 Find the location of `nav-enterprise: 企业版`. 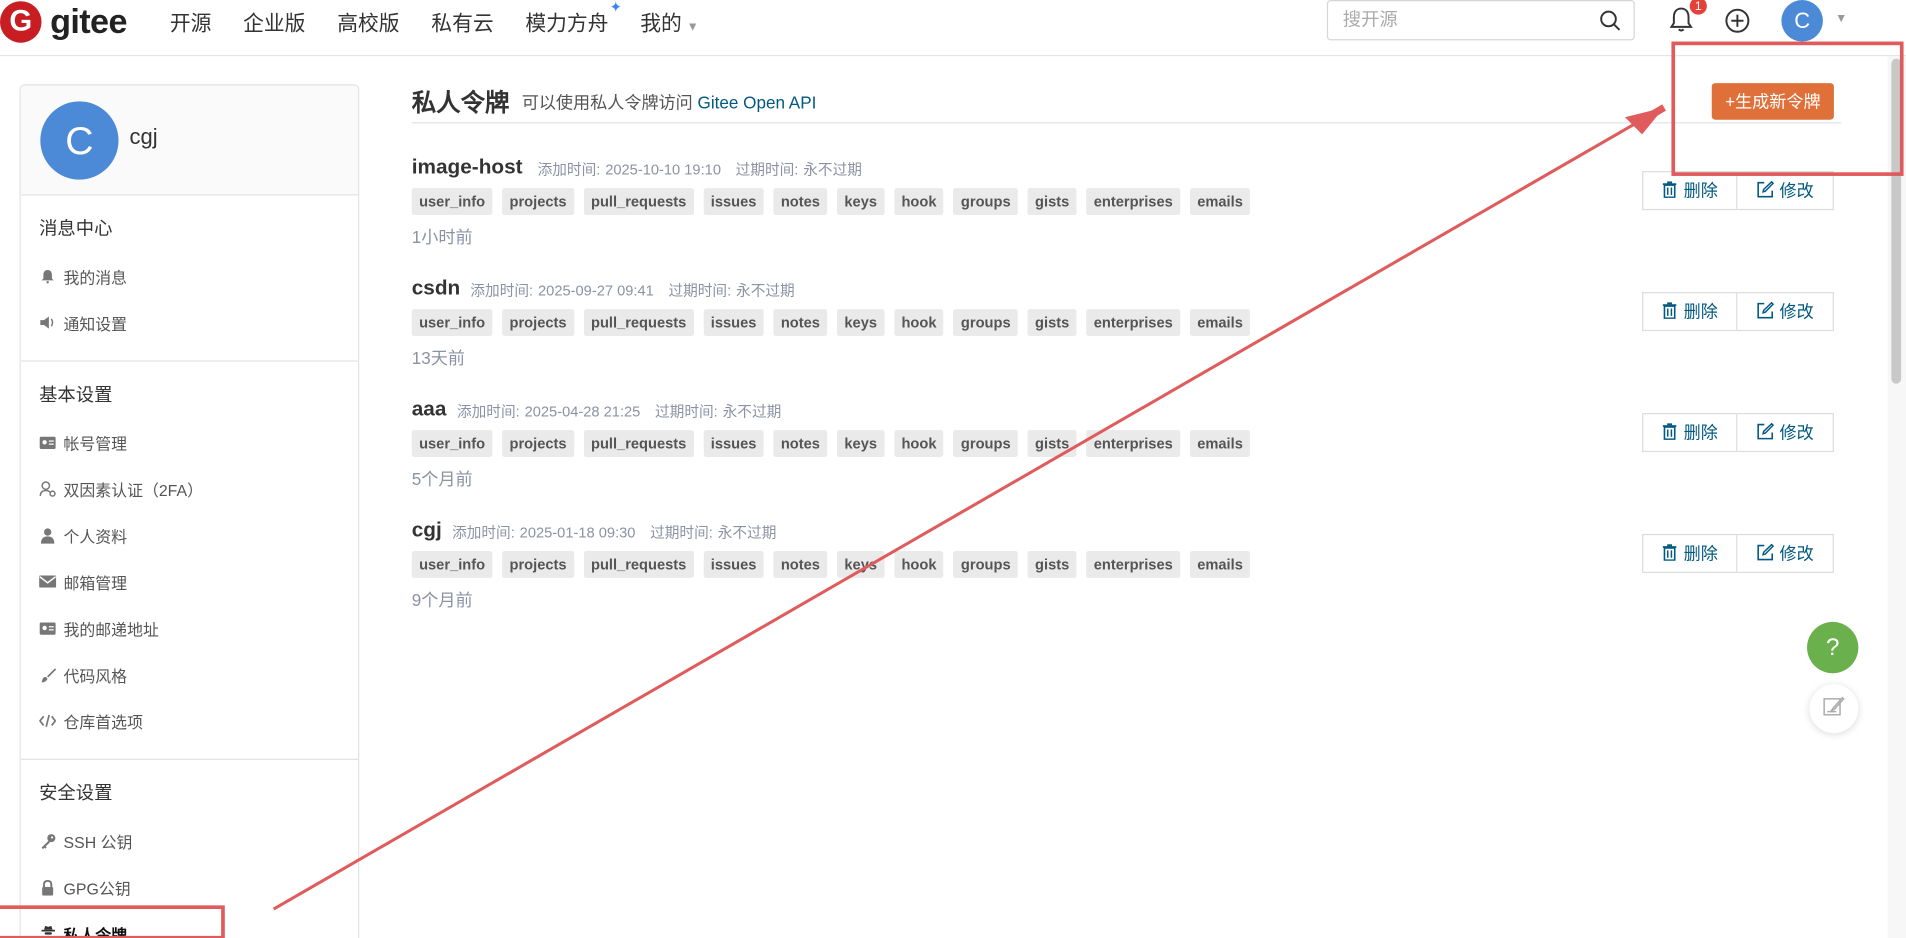

nav-enterprise: 企业版 is located at coordinates (274, 20).